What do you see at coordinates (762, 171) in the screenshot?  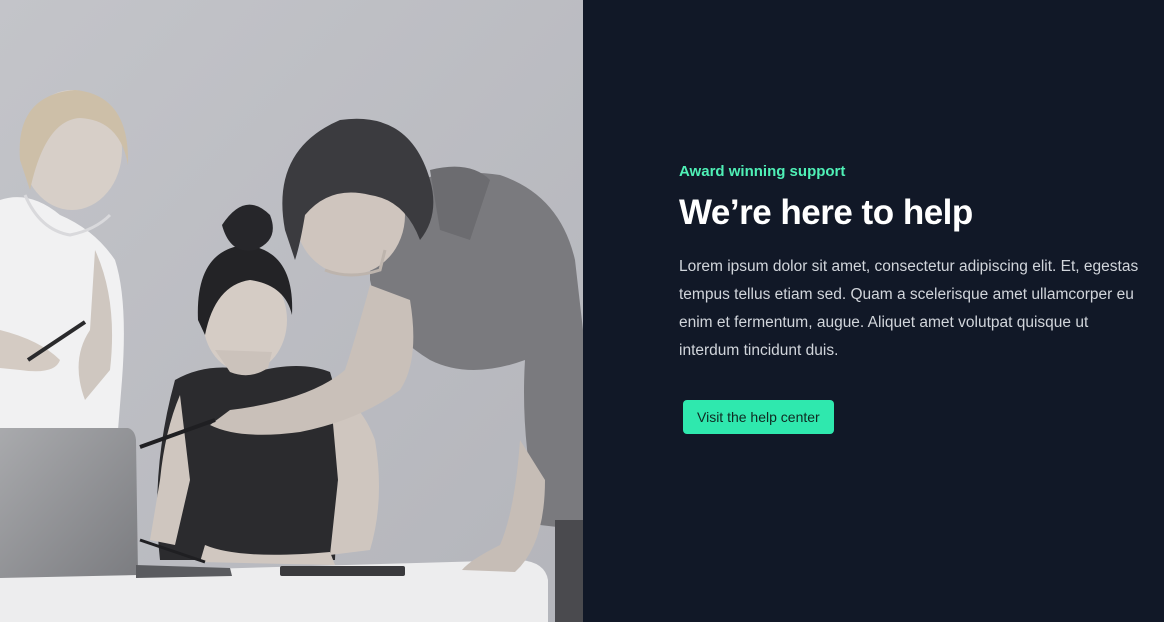 I see `eyebrow-text: Award winning support` at bounding box center [762, 171].